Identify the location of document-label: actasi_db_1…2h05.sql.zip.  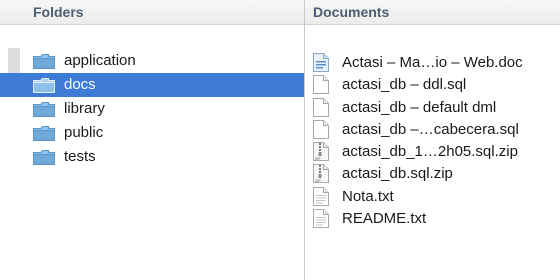
(430, 152).